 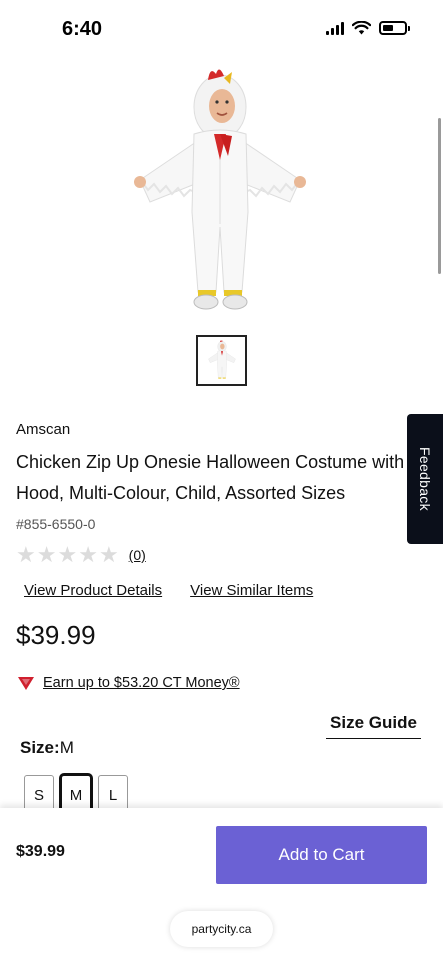 What do you see at coordinates (335, 28) in the screenshot?
I see `cellular-signal-icon` at bounding box center [335, 28].